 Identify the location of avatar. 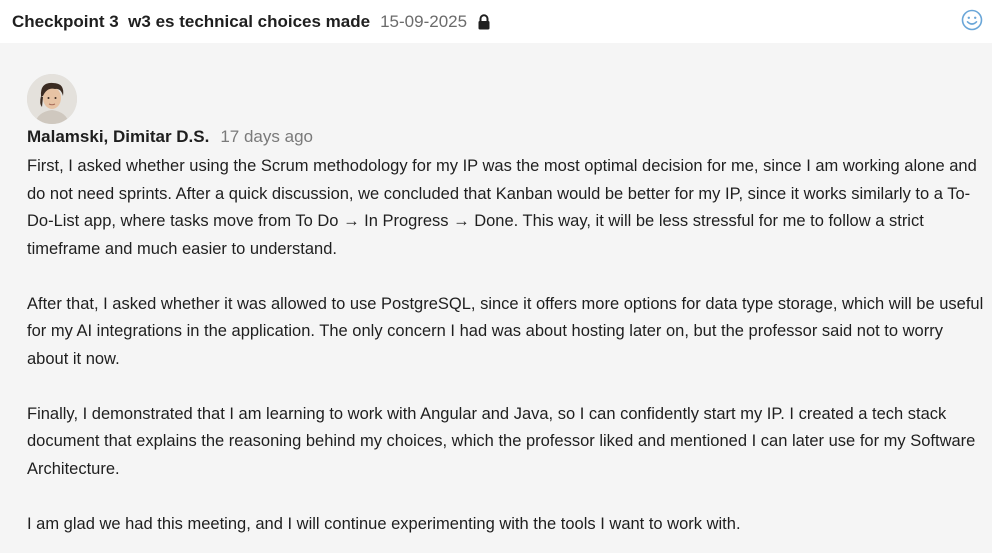
(52, 99).